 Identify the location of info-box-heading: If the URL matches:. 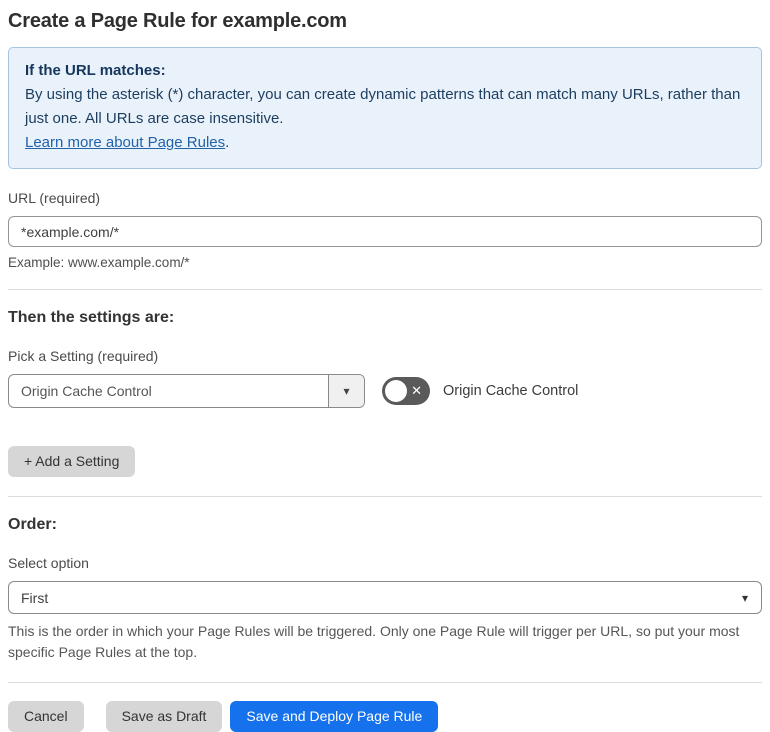
(95, 70).